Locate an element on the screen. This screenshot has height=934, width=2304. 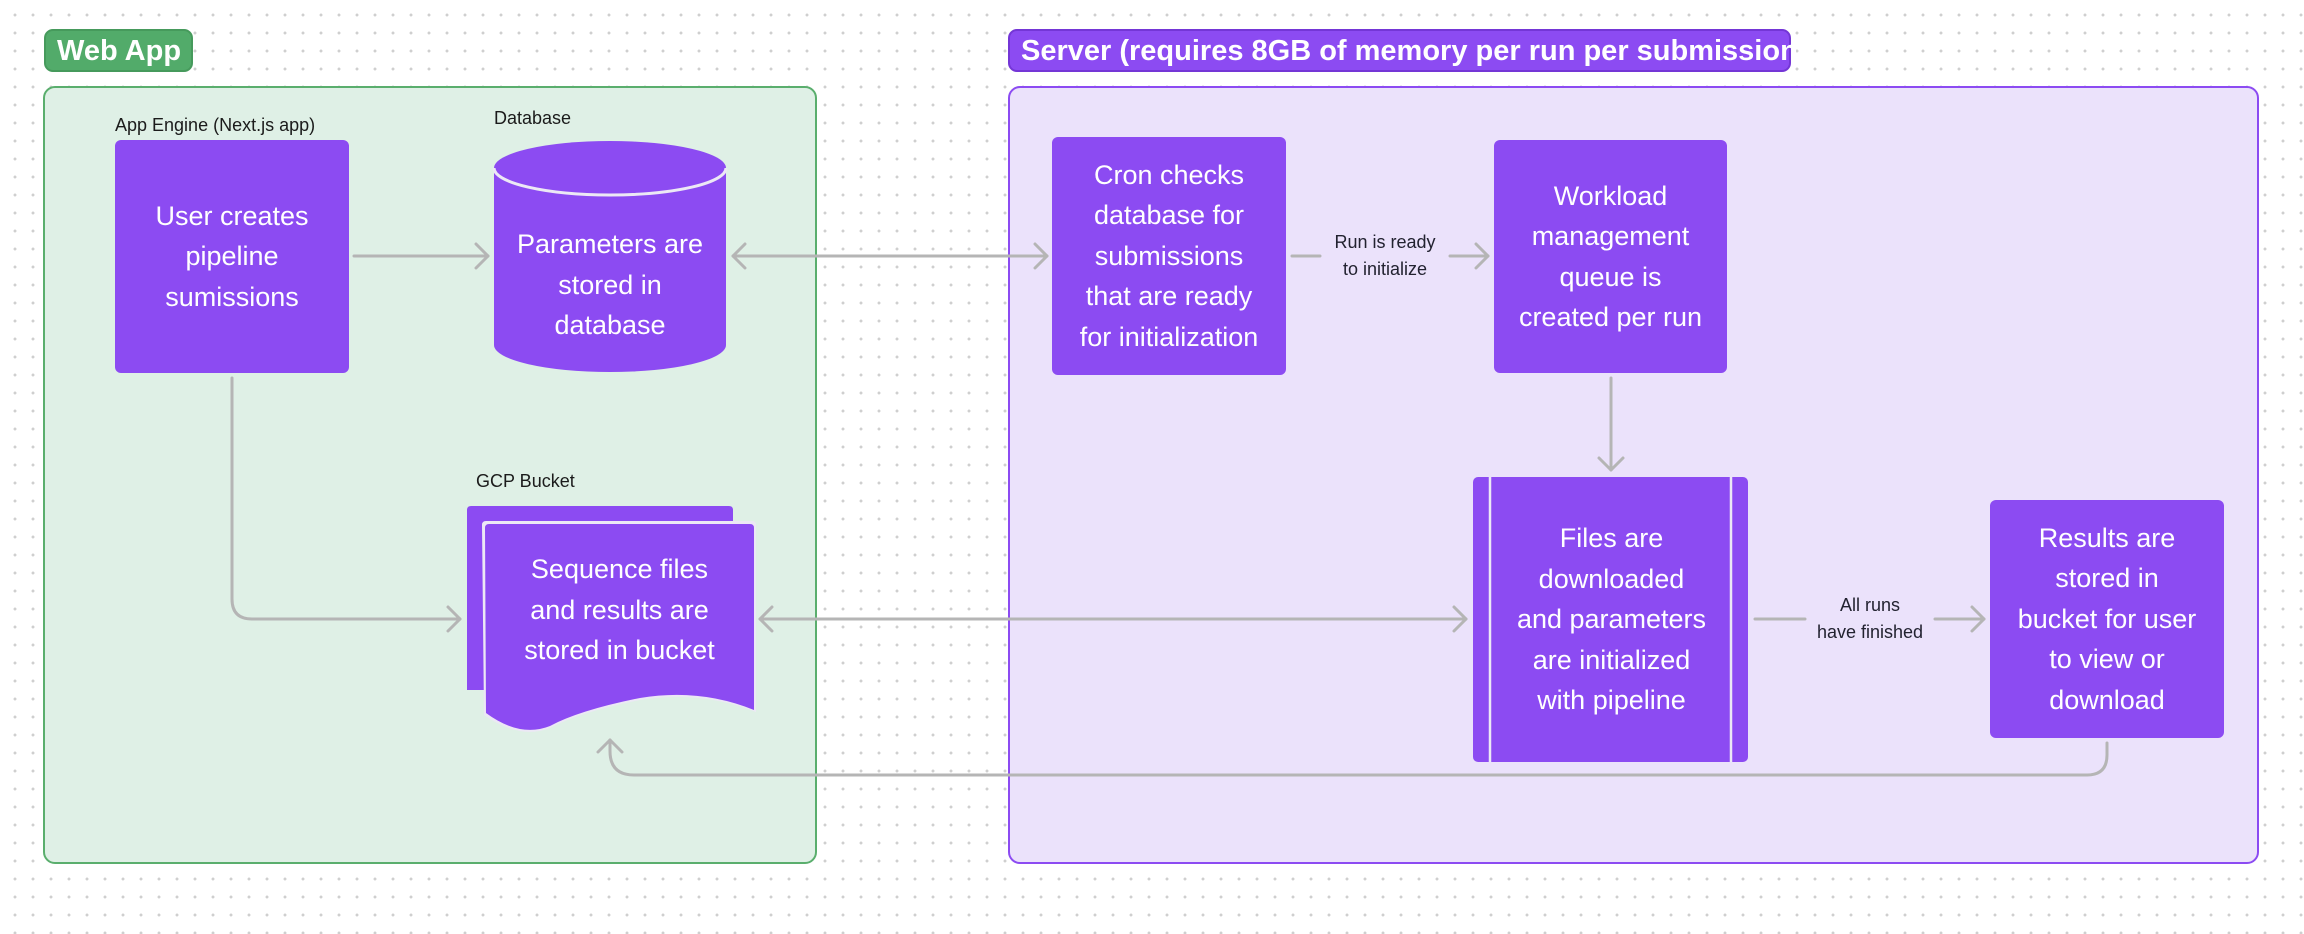
edge-workload-to-files is located at coordinates (1611, 424).